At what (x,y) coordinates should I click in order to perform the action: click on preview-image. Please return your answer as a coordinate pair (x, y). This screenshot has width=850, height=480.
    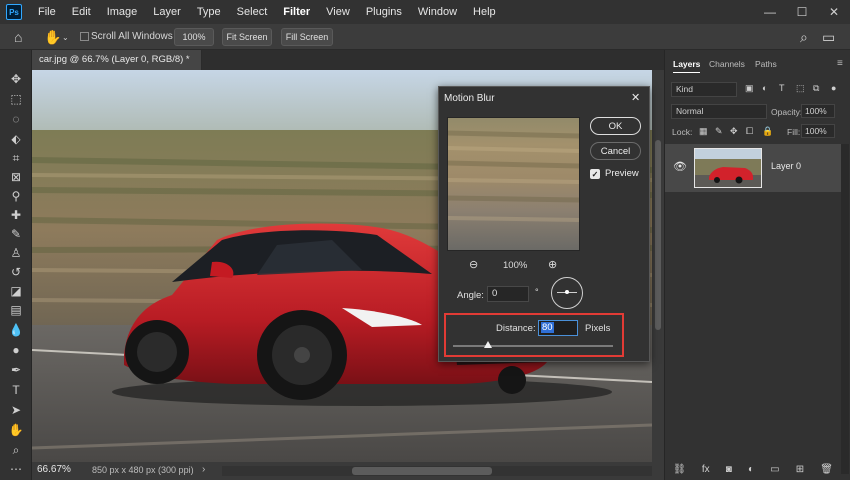
    Looking at the image, I should click on (513, 176).